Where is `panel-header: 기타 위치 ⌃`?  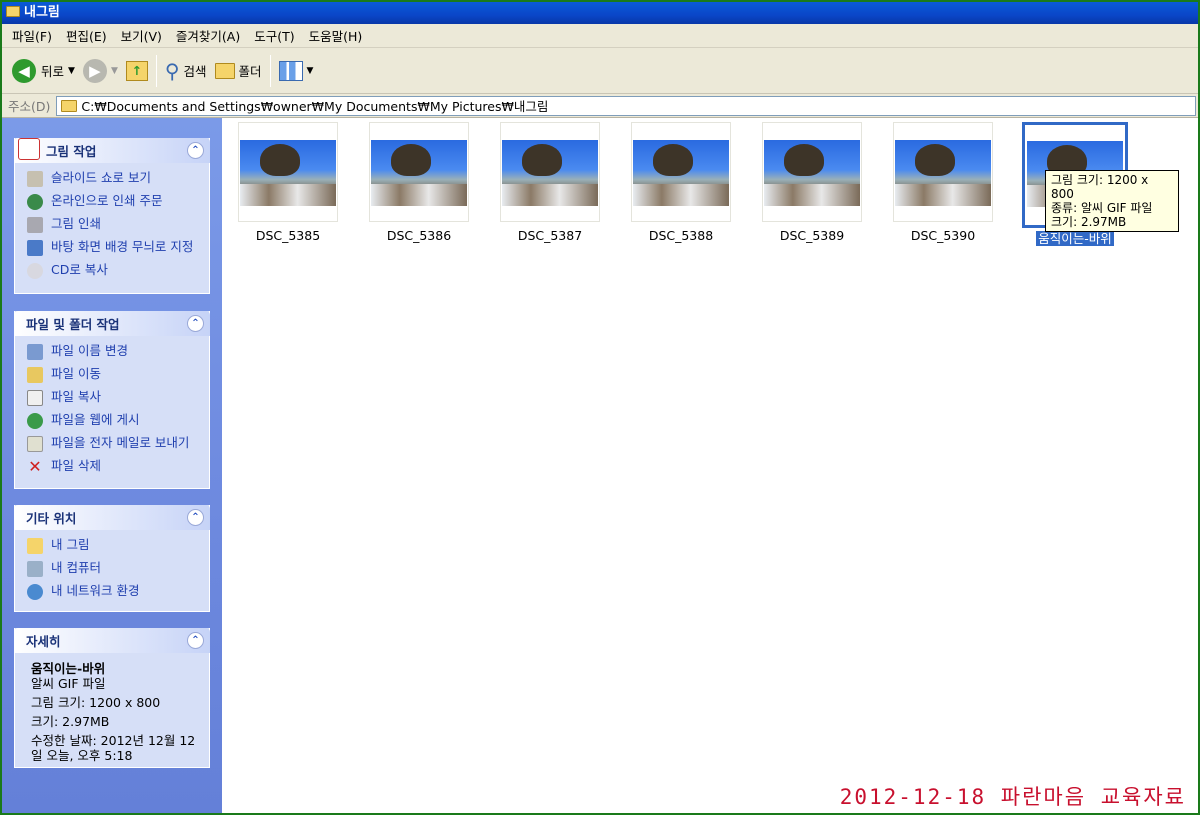 panel-header: 기타 위치 ⌃ is located at coordinates (112, 517).